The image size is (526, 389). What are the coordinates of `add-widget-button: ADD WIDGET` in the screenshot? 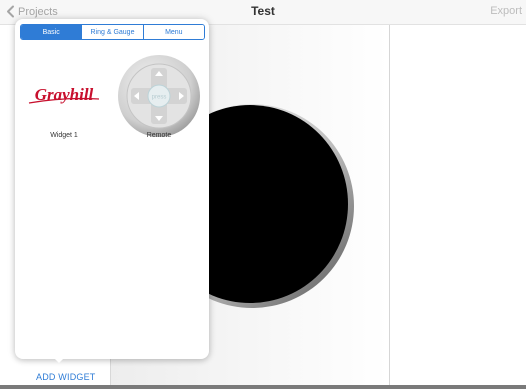 It's located at (66, 377).